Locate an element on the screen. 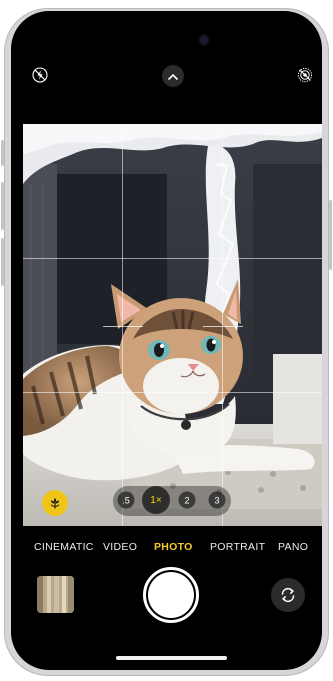  zoom-2x-button: 2 is located at coordinates (187, 500).